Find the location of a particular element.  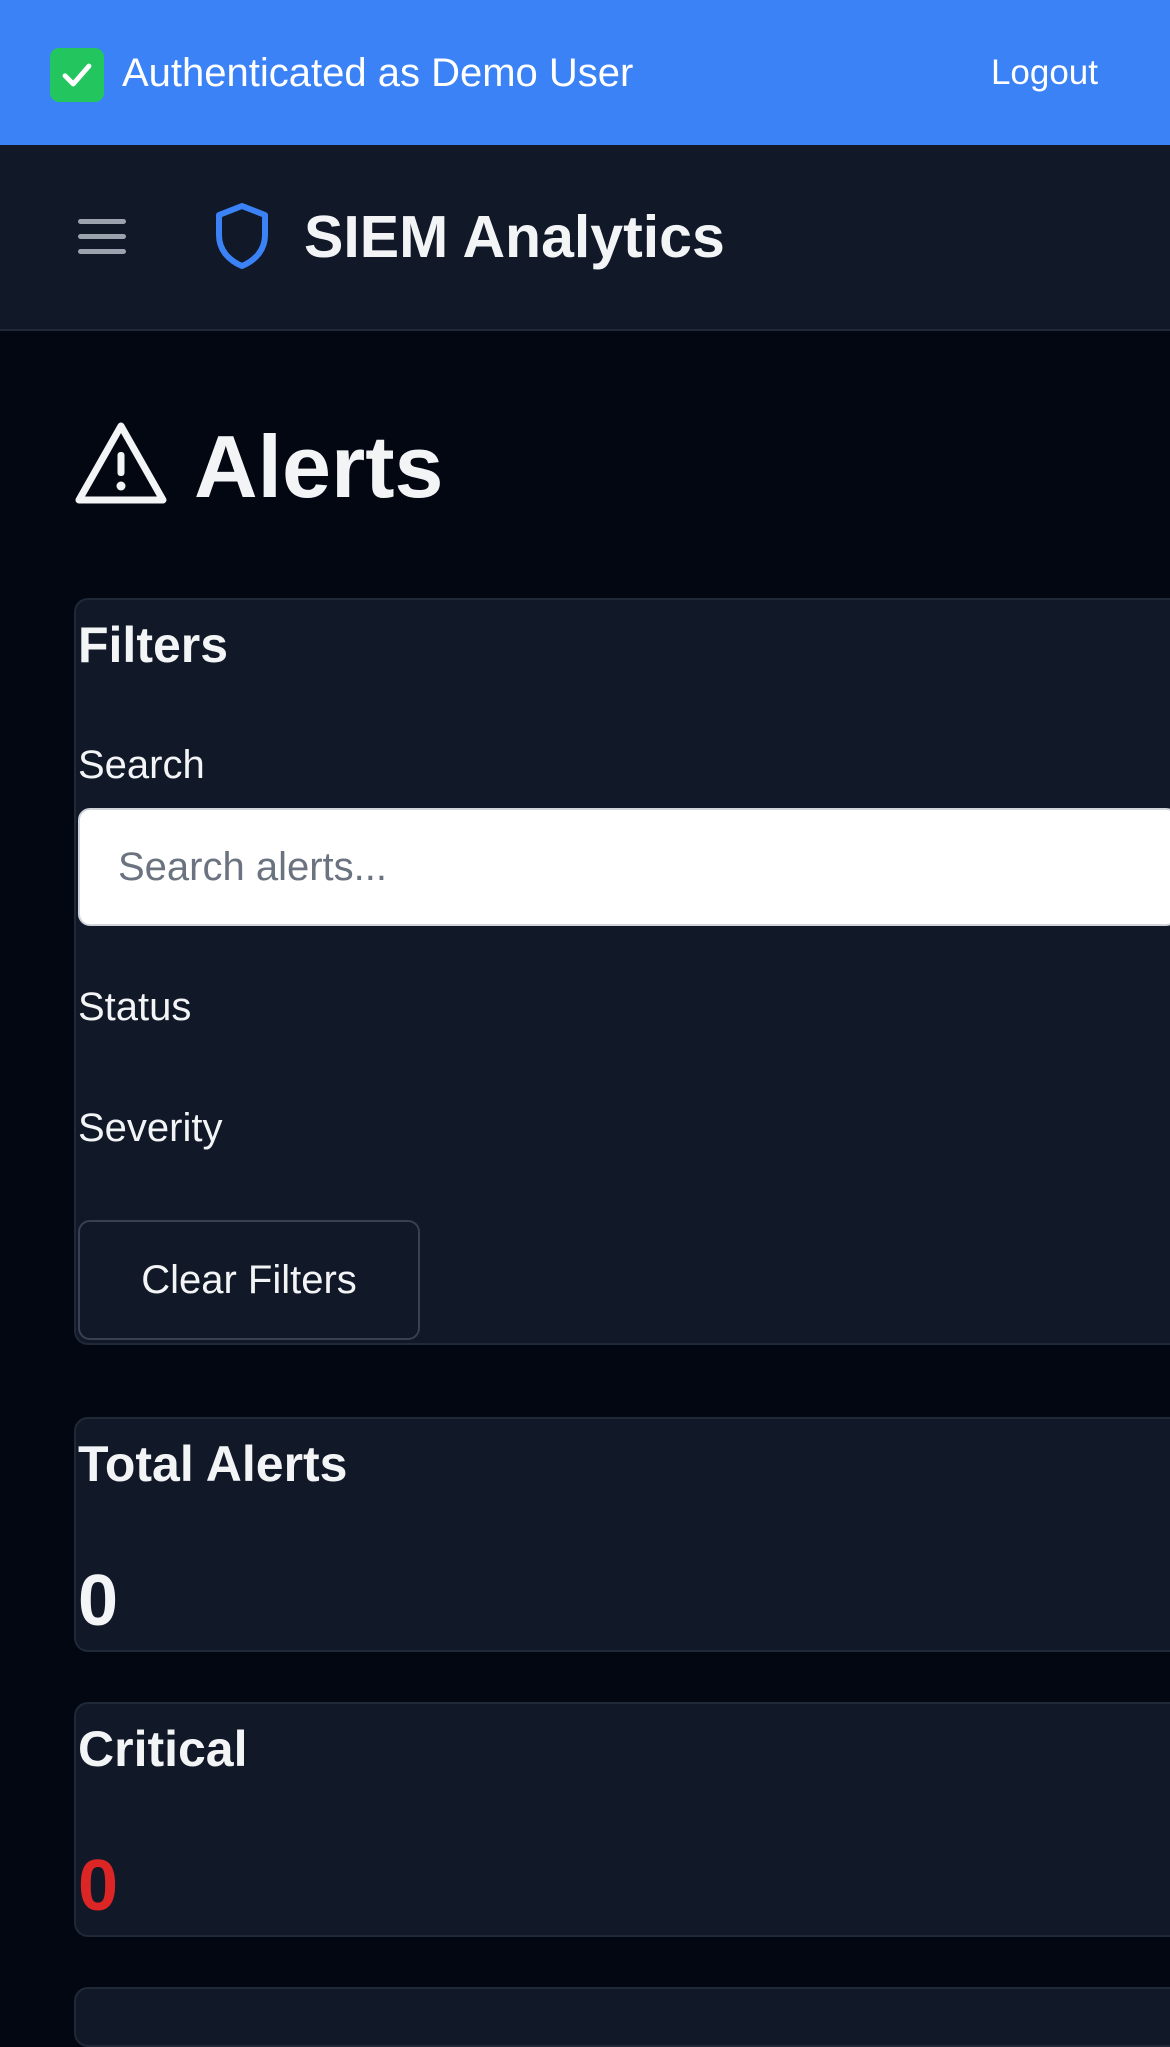

clear-filters-button: Clear Filters is located at coordinates (249, 1280).